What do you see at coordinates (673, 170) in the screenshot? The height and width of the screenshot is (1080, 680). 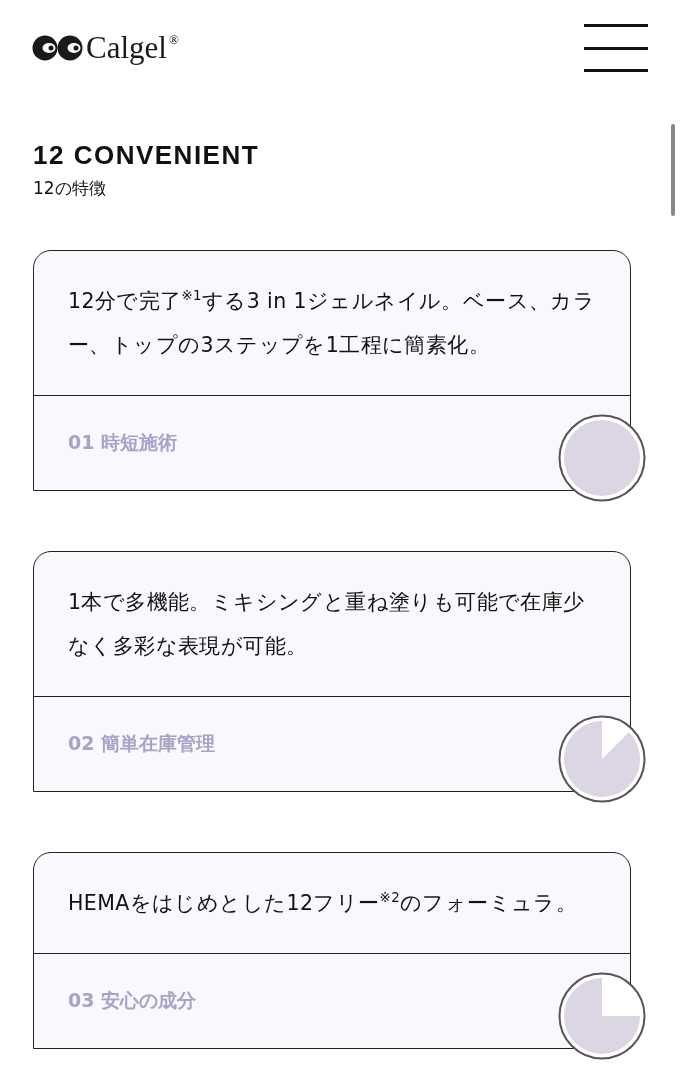 I see `scrollbar` at bounding box center [673, 170].